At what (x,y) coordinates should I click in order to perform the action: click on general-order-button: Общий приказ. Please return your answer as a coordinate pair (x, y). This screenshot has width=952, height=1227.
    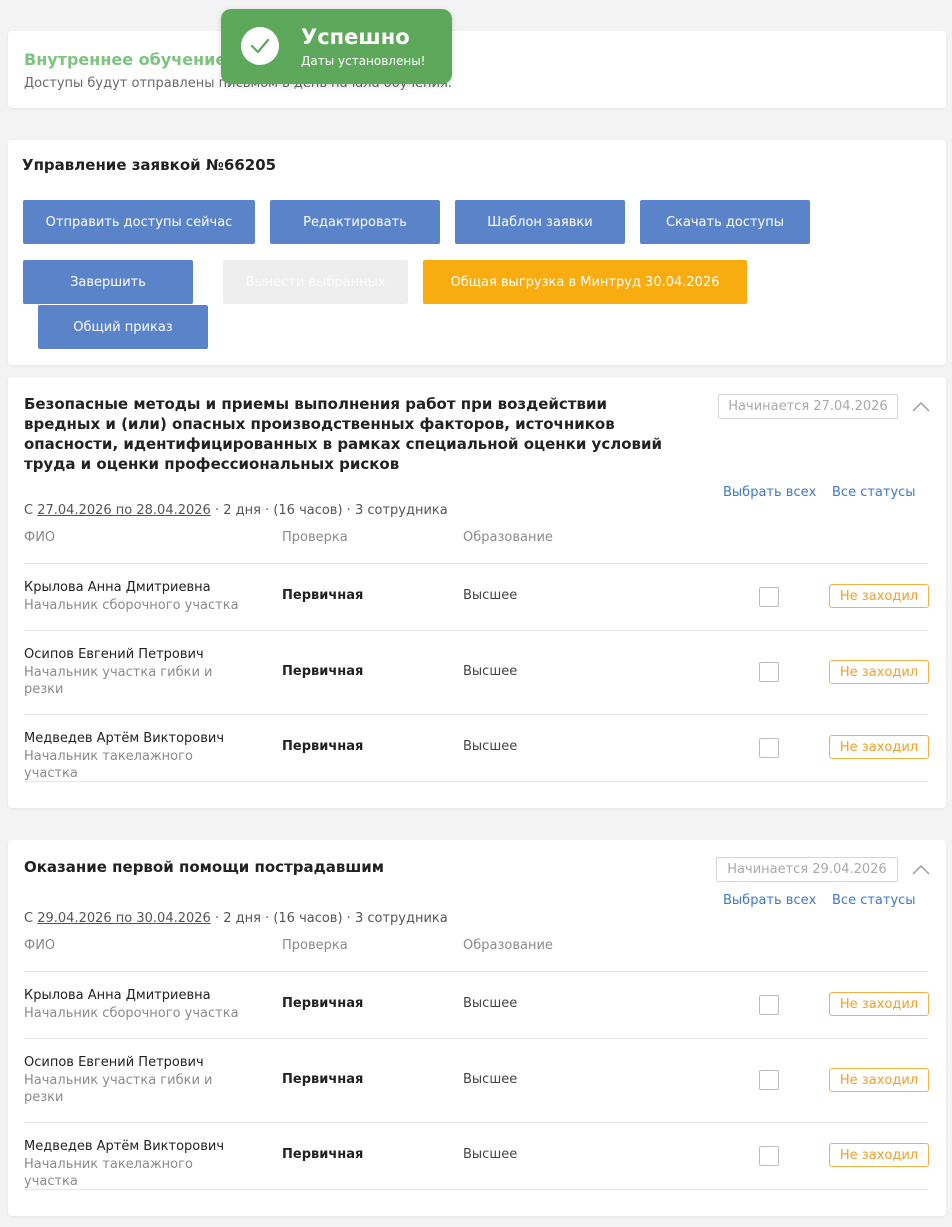
    Looking at the image, I should click on (123, 327).